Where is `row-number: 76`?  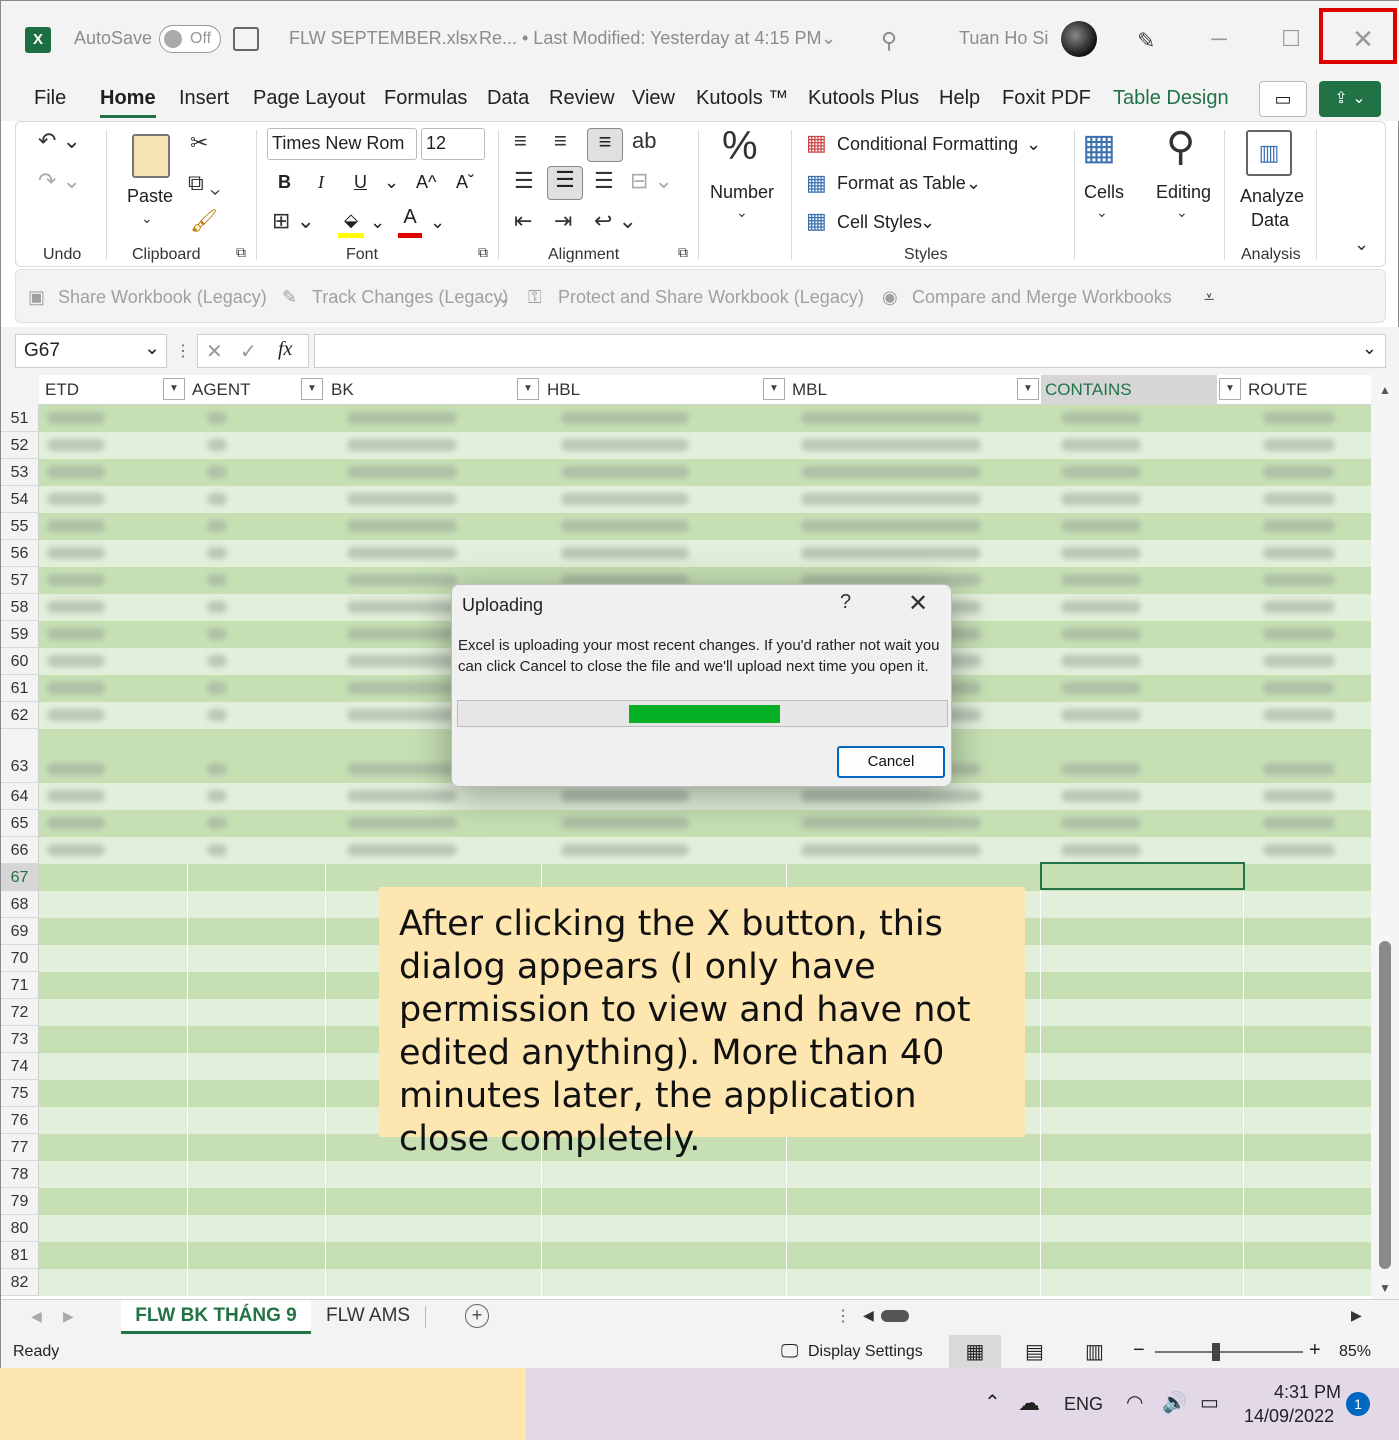
row-number: 76 is located at coordinates (20, 1120).